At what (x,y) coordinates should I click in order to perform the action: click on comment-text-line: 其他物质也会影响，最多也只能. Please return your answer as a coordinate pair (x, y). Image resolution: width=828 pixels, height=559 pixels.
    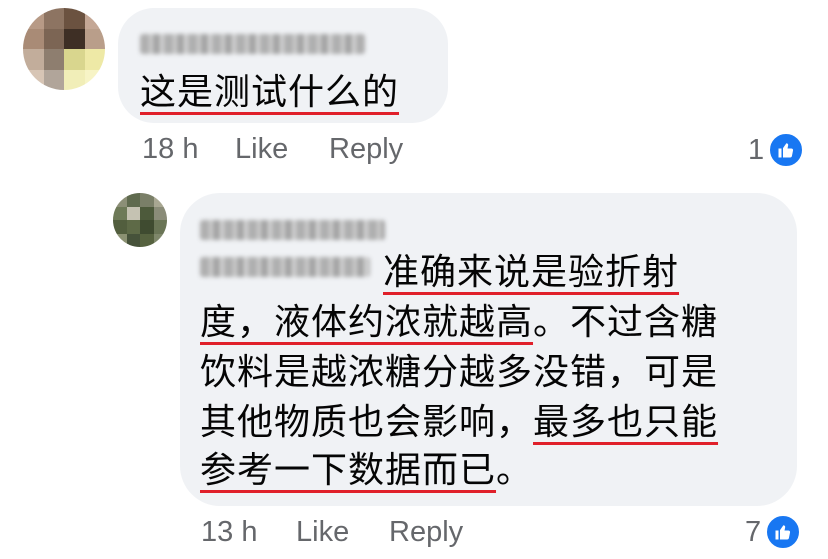
    Looking at the image, I should click on (459, 422).